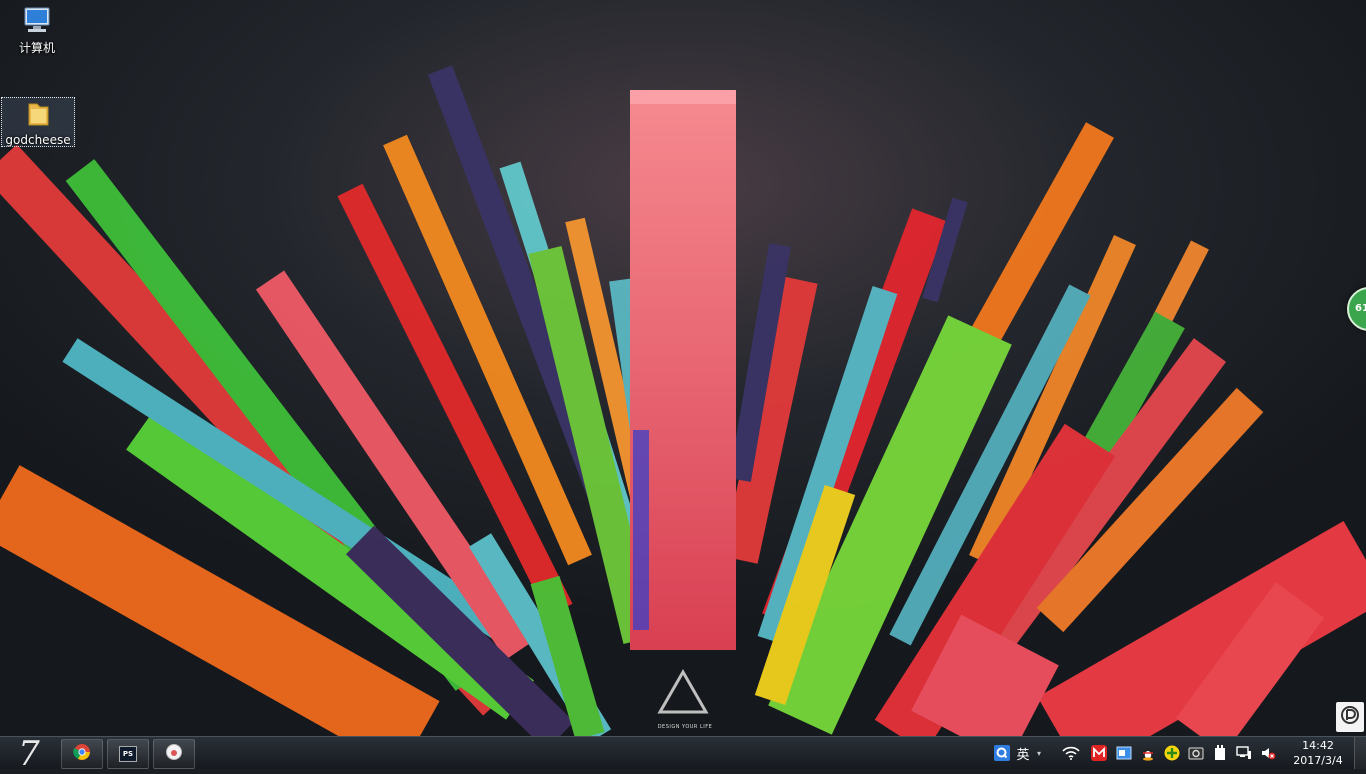 Image resolution: width=1366 pixels, height=774 pixels. I want to click on app-icon, so click(174, 754).